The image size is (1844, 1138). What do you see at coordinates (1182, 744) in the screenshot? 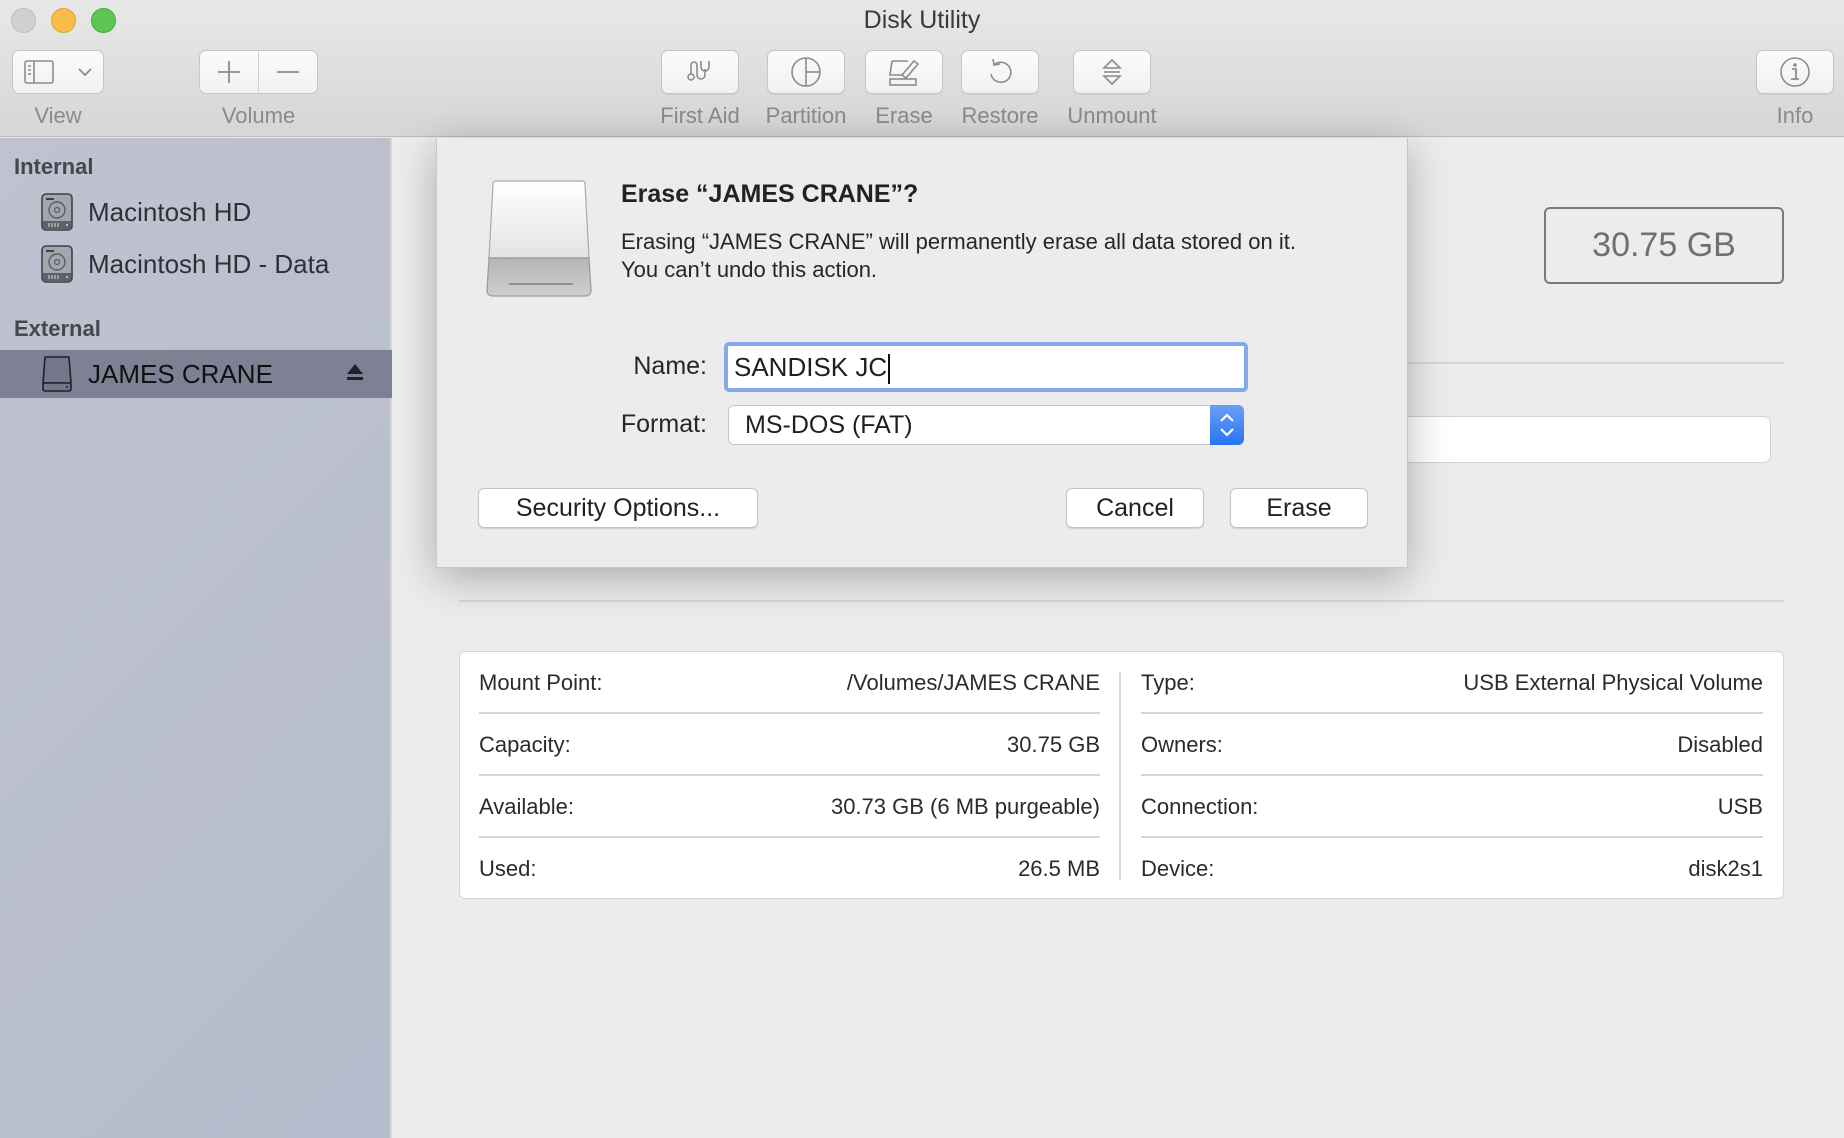
I see `info-label: Owners:` at bounding box center [1182, 744].